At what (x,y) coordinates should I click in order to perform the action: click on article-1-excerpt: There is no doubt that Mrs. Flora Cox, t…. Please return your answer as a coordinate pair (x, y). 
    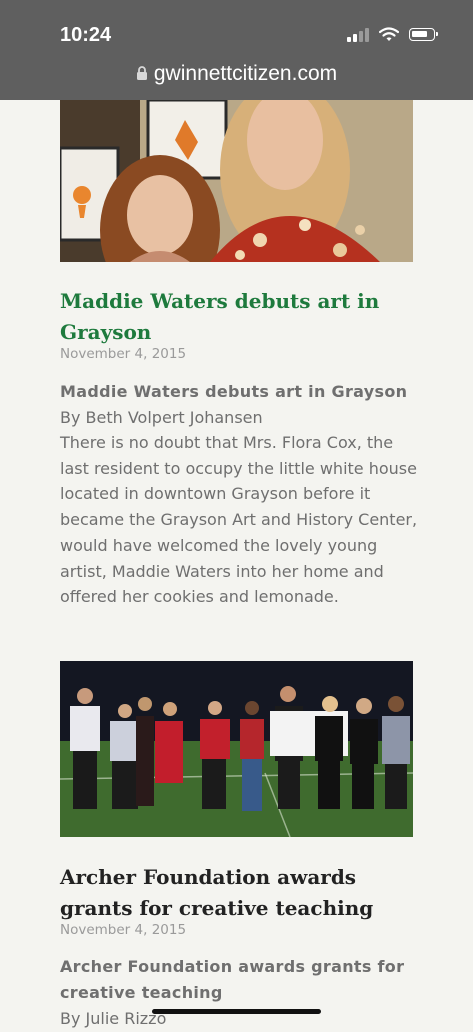
    Looking at the image, I should click on (239, 520).